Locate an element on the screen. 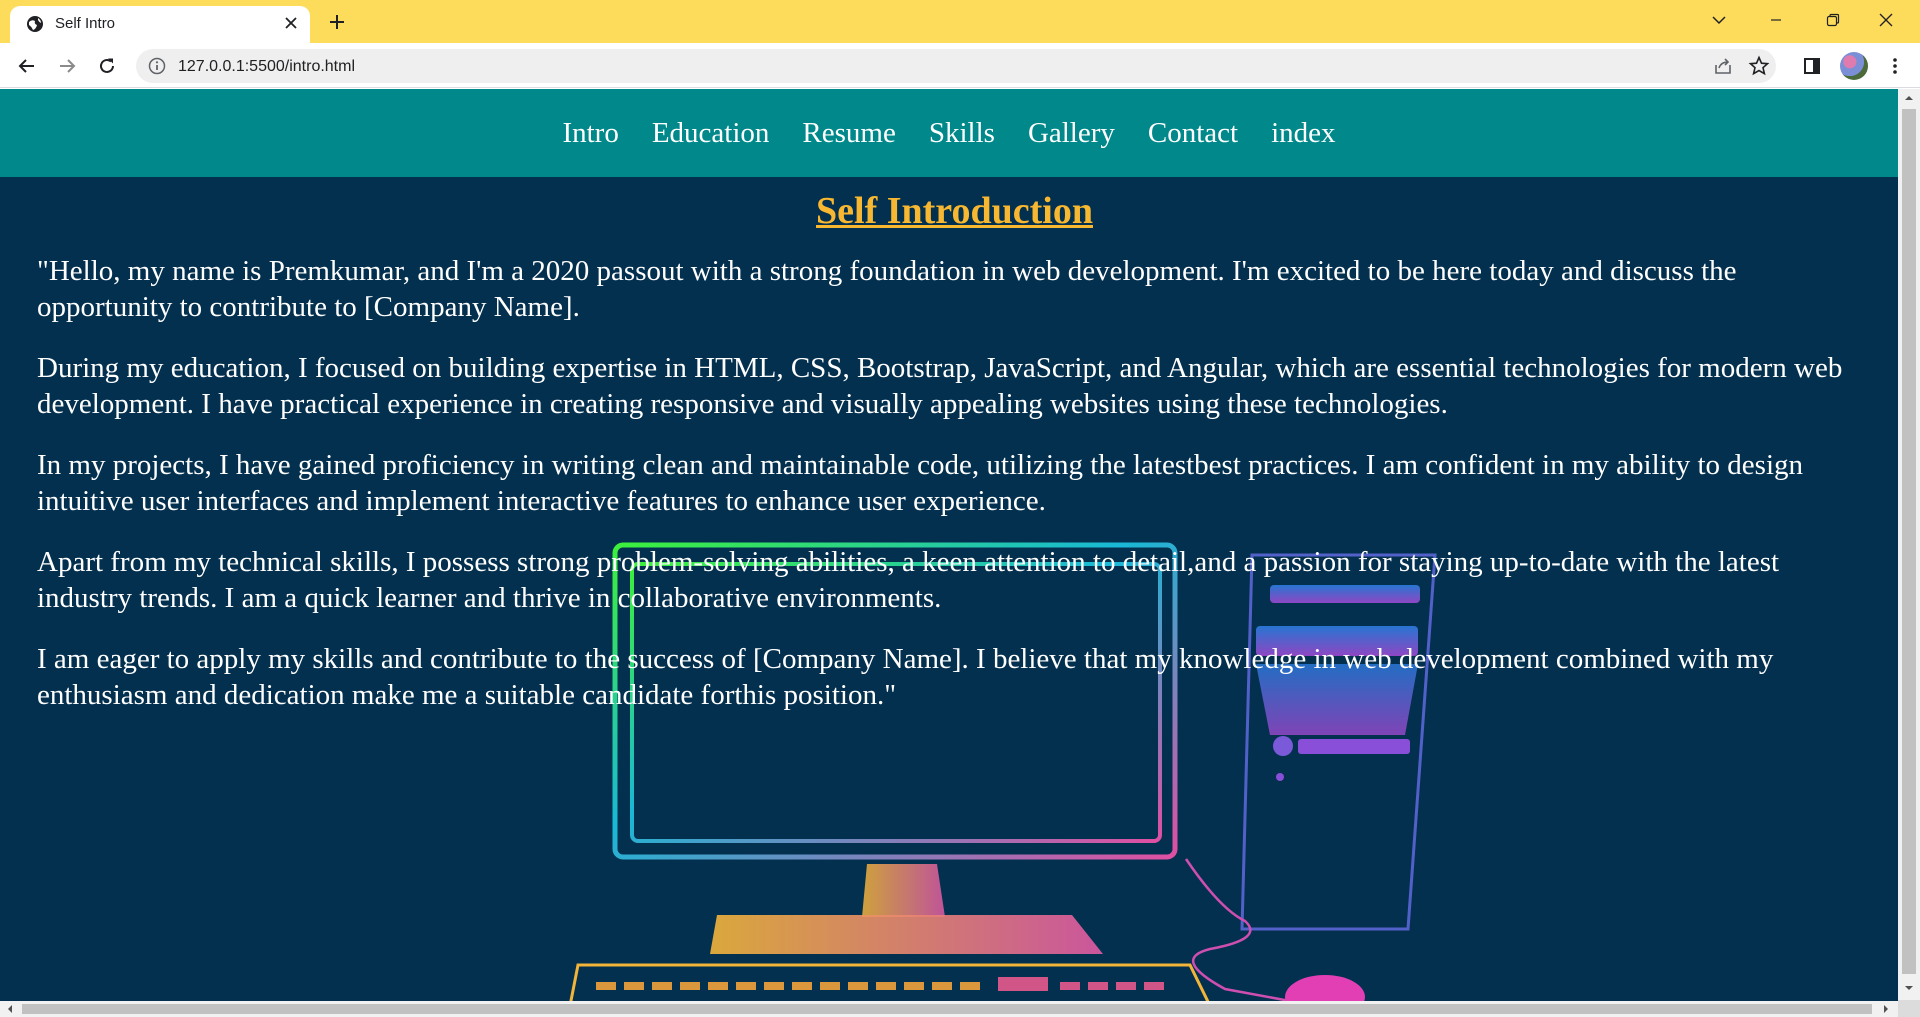 This screenshot has width=1920, height=1017. reload-icon is located at coordinates (107, 65).